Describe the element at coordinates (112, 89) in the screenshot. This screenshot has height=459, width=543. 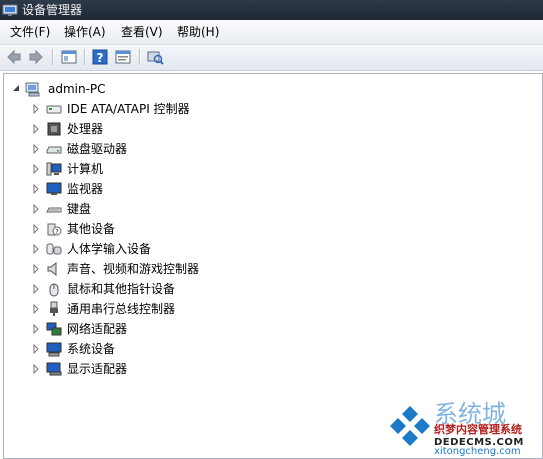
I see `tree-root-node: admin-PC` at that location.